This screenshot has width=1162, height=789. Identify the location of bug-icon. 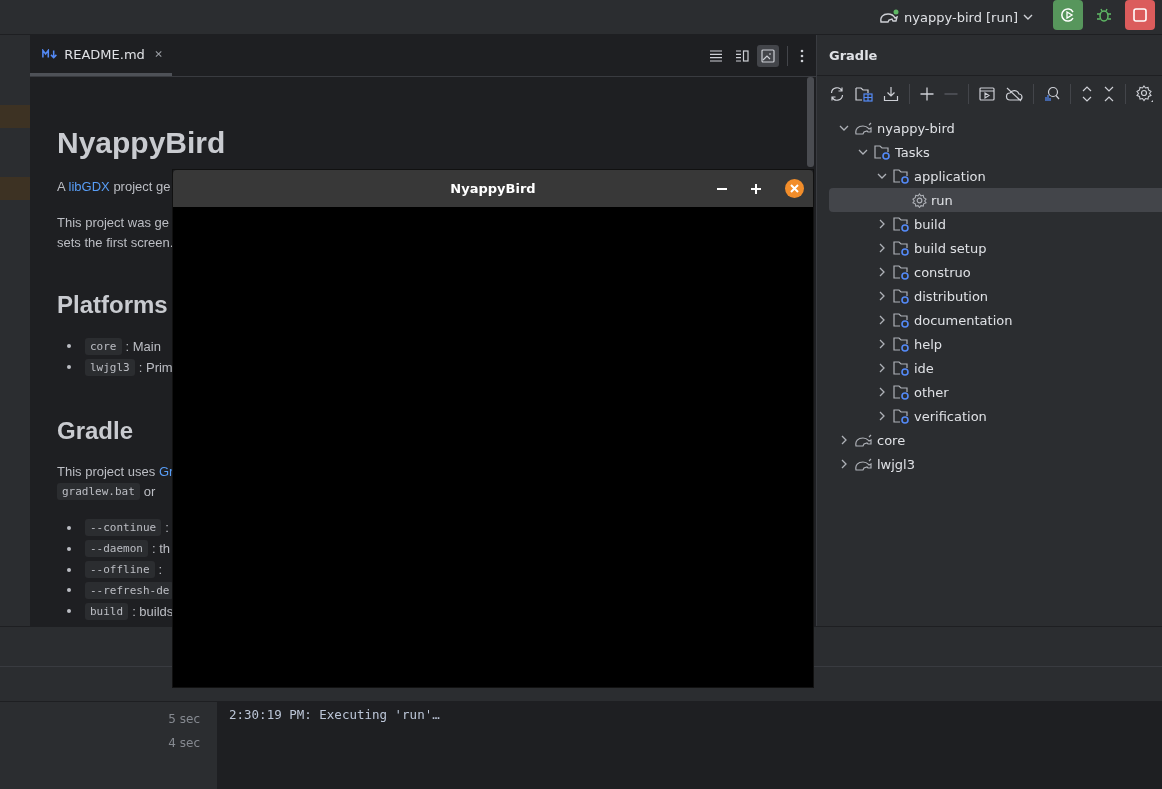
(1104, 15).